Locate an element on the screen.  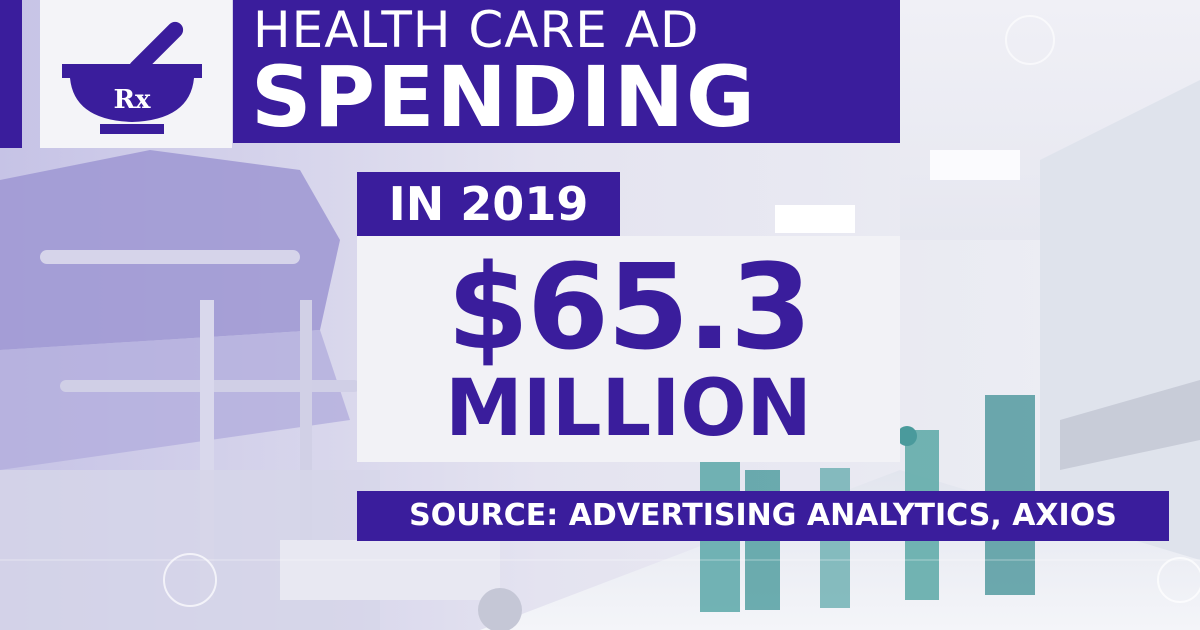
source-label: SOURCE: ADVERTISING ANALYTICS, AXIOS is located at coordinates (763, 515).